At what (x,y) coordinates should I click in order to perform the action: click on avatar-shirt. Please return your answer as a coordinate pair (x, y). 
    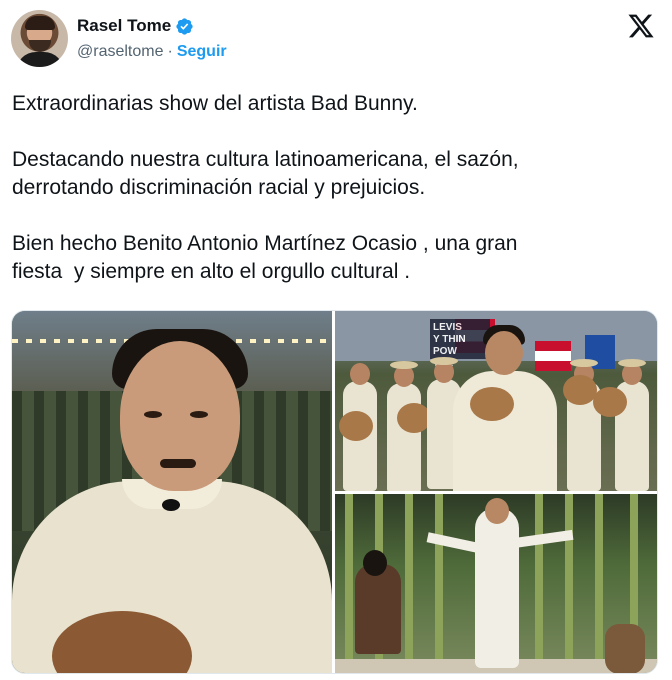
    Looking at the image, I should click on (40, 59).